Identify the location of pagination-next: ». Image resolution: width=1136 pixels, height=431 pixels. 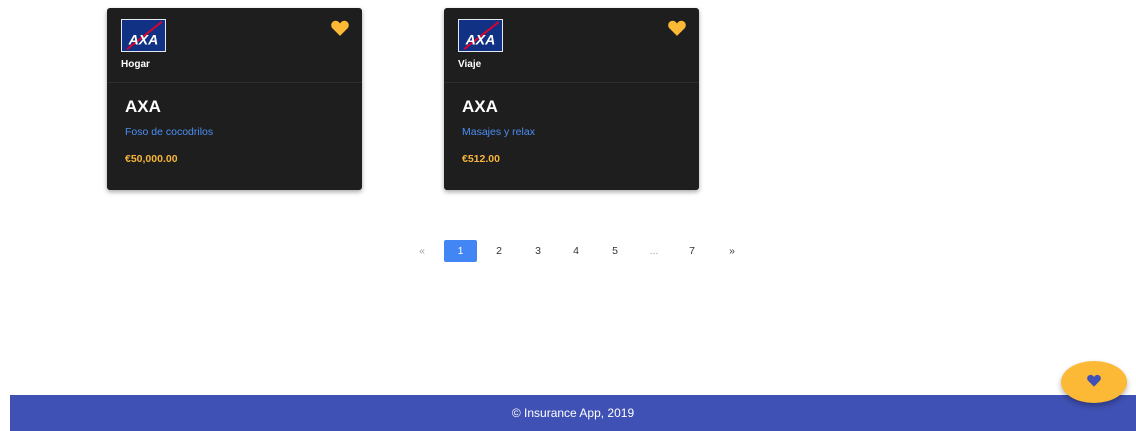
(732, 251).